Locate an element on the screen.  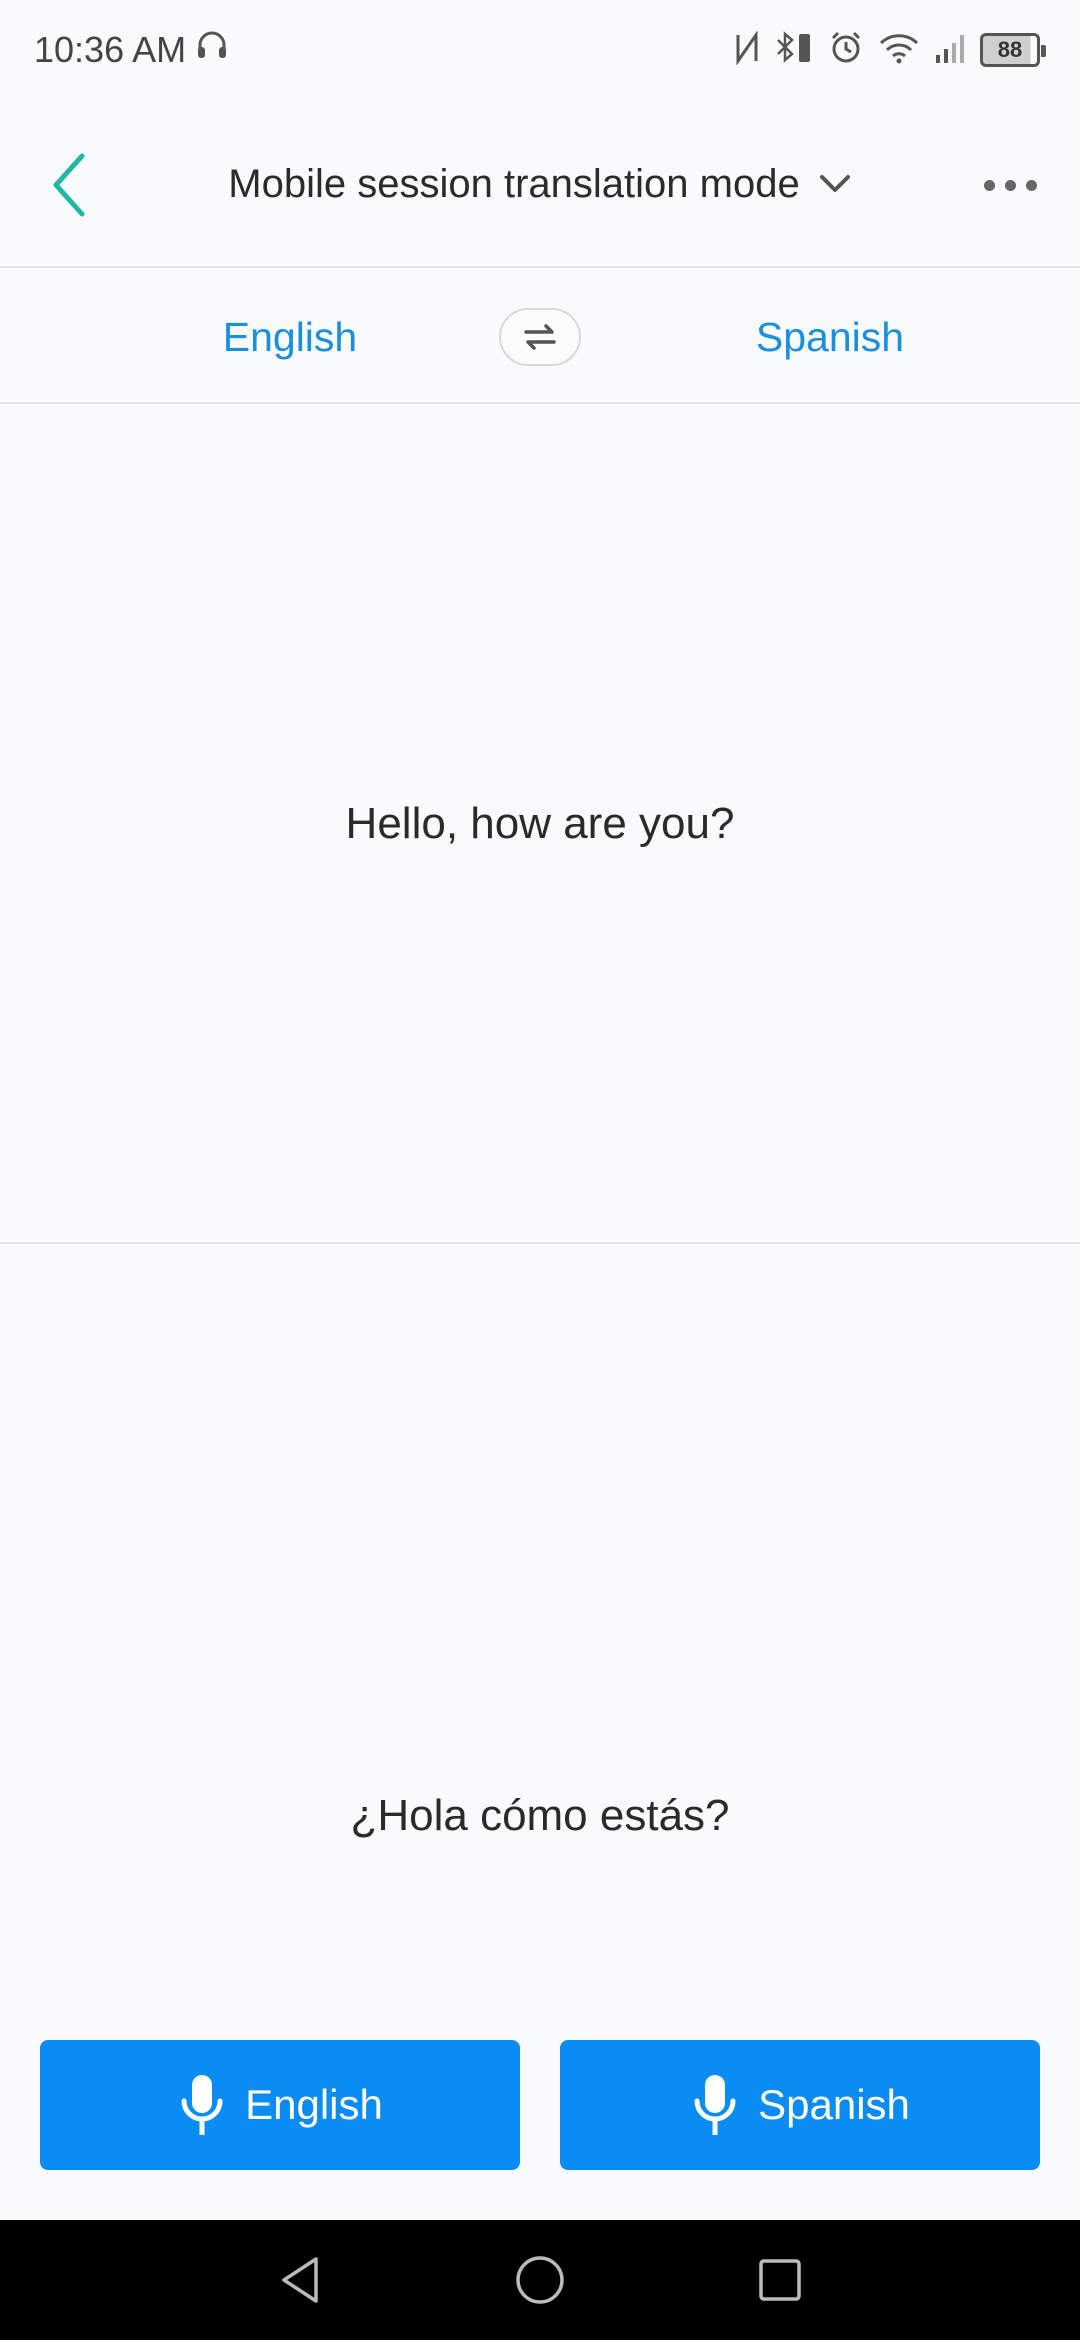
mode-selector: Mobile session translation mode is located at coordinates (540, 184).